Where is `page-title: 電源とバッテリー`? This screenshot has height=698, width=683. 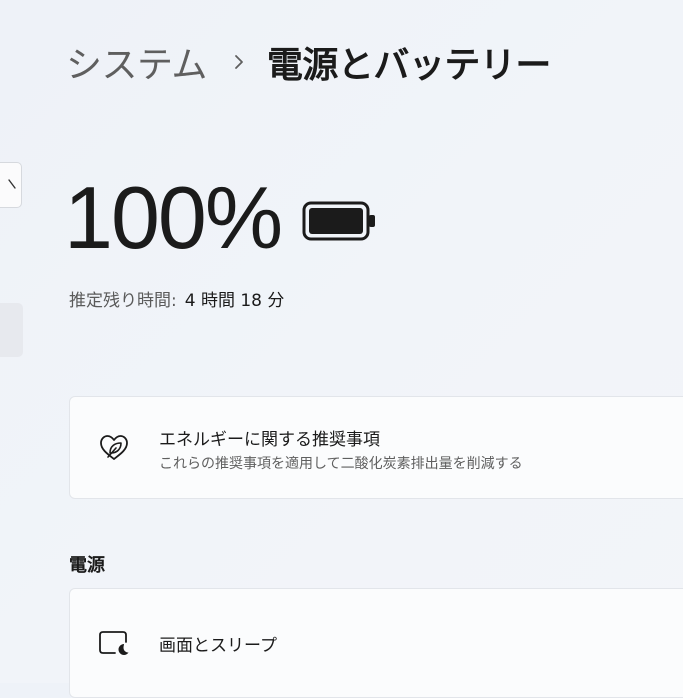
page-title: 電源とバッテリー is located at coordinates (409, 65).